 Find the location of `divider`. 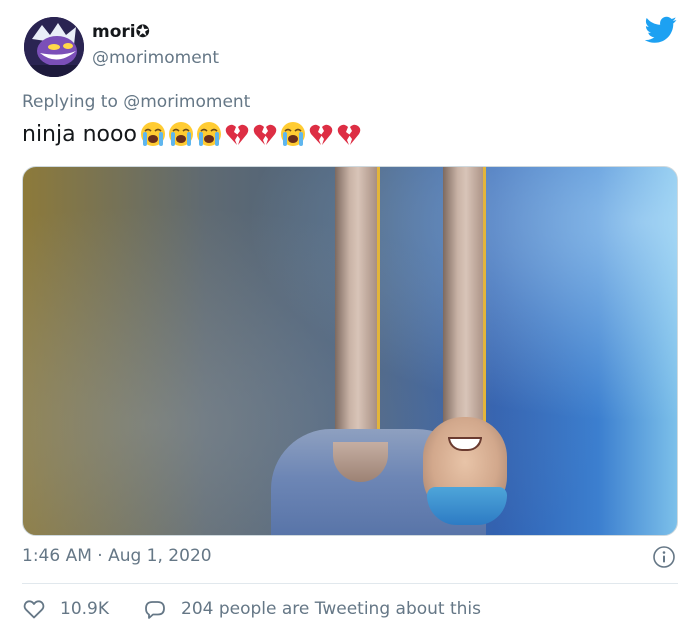

divider is located at coordinates (350, 583).